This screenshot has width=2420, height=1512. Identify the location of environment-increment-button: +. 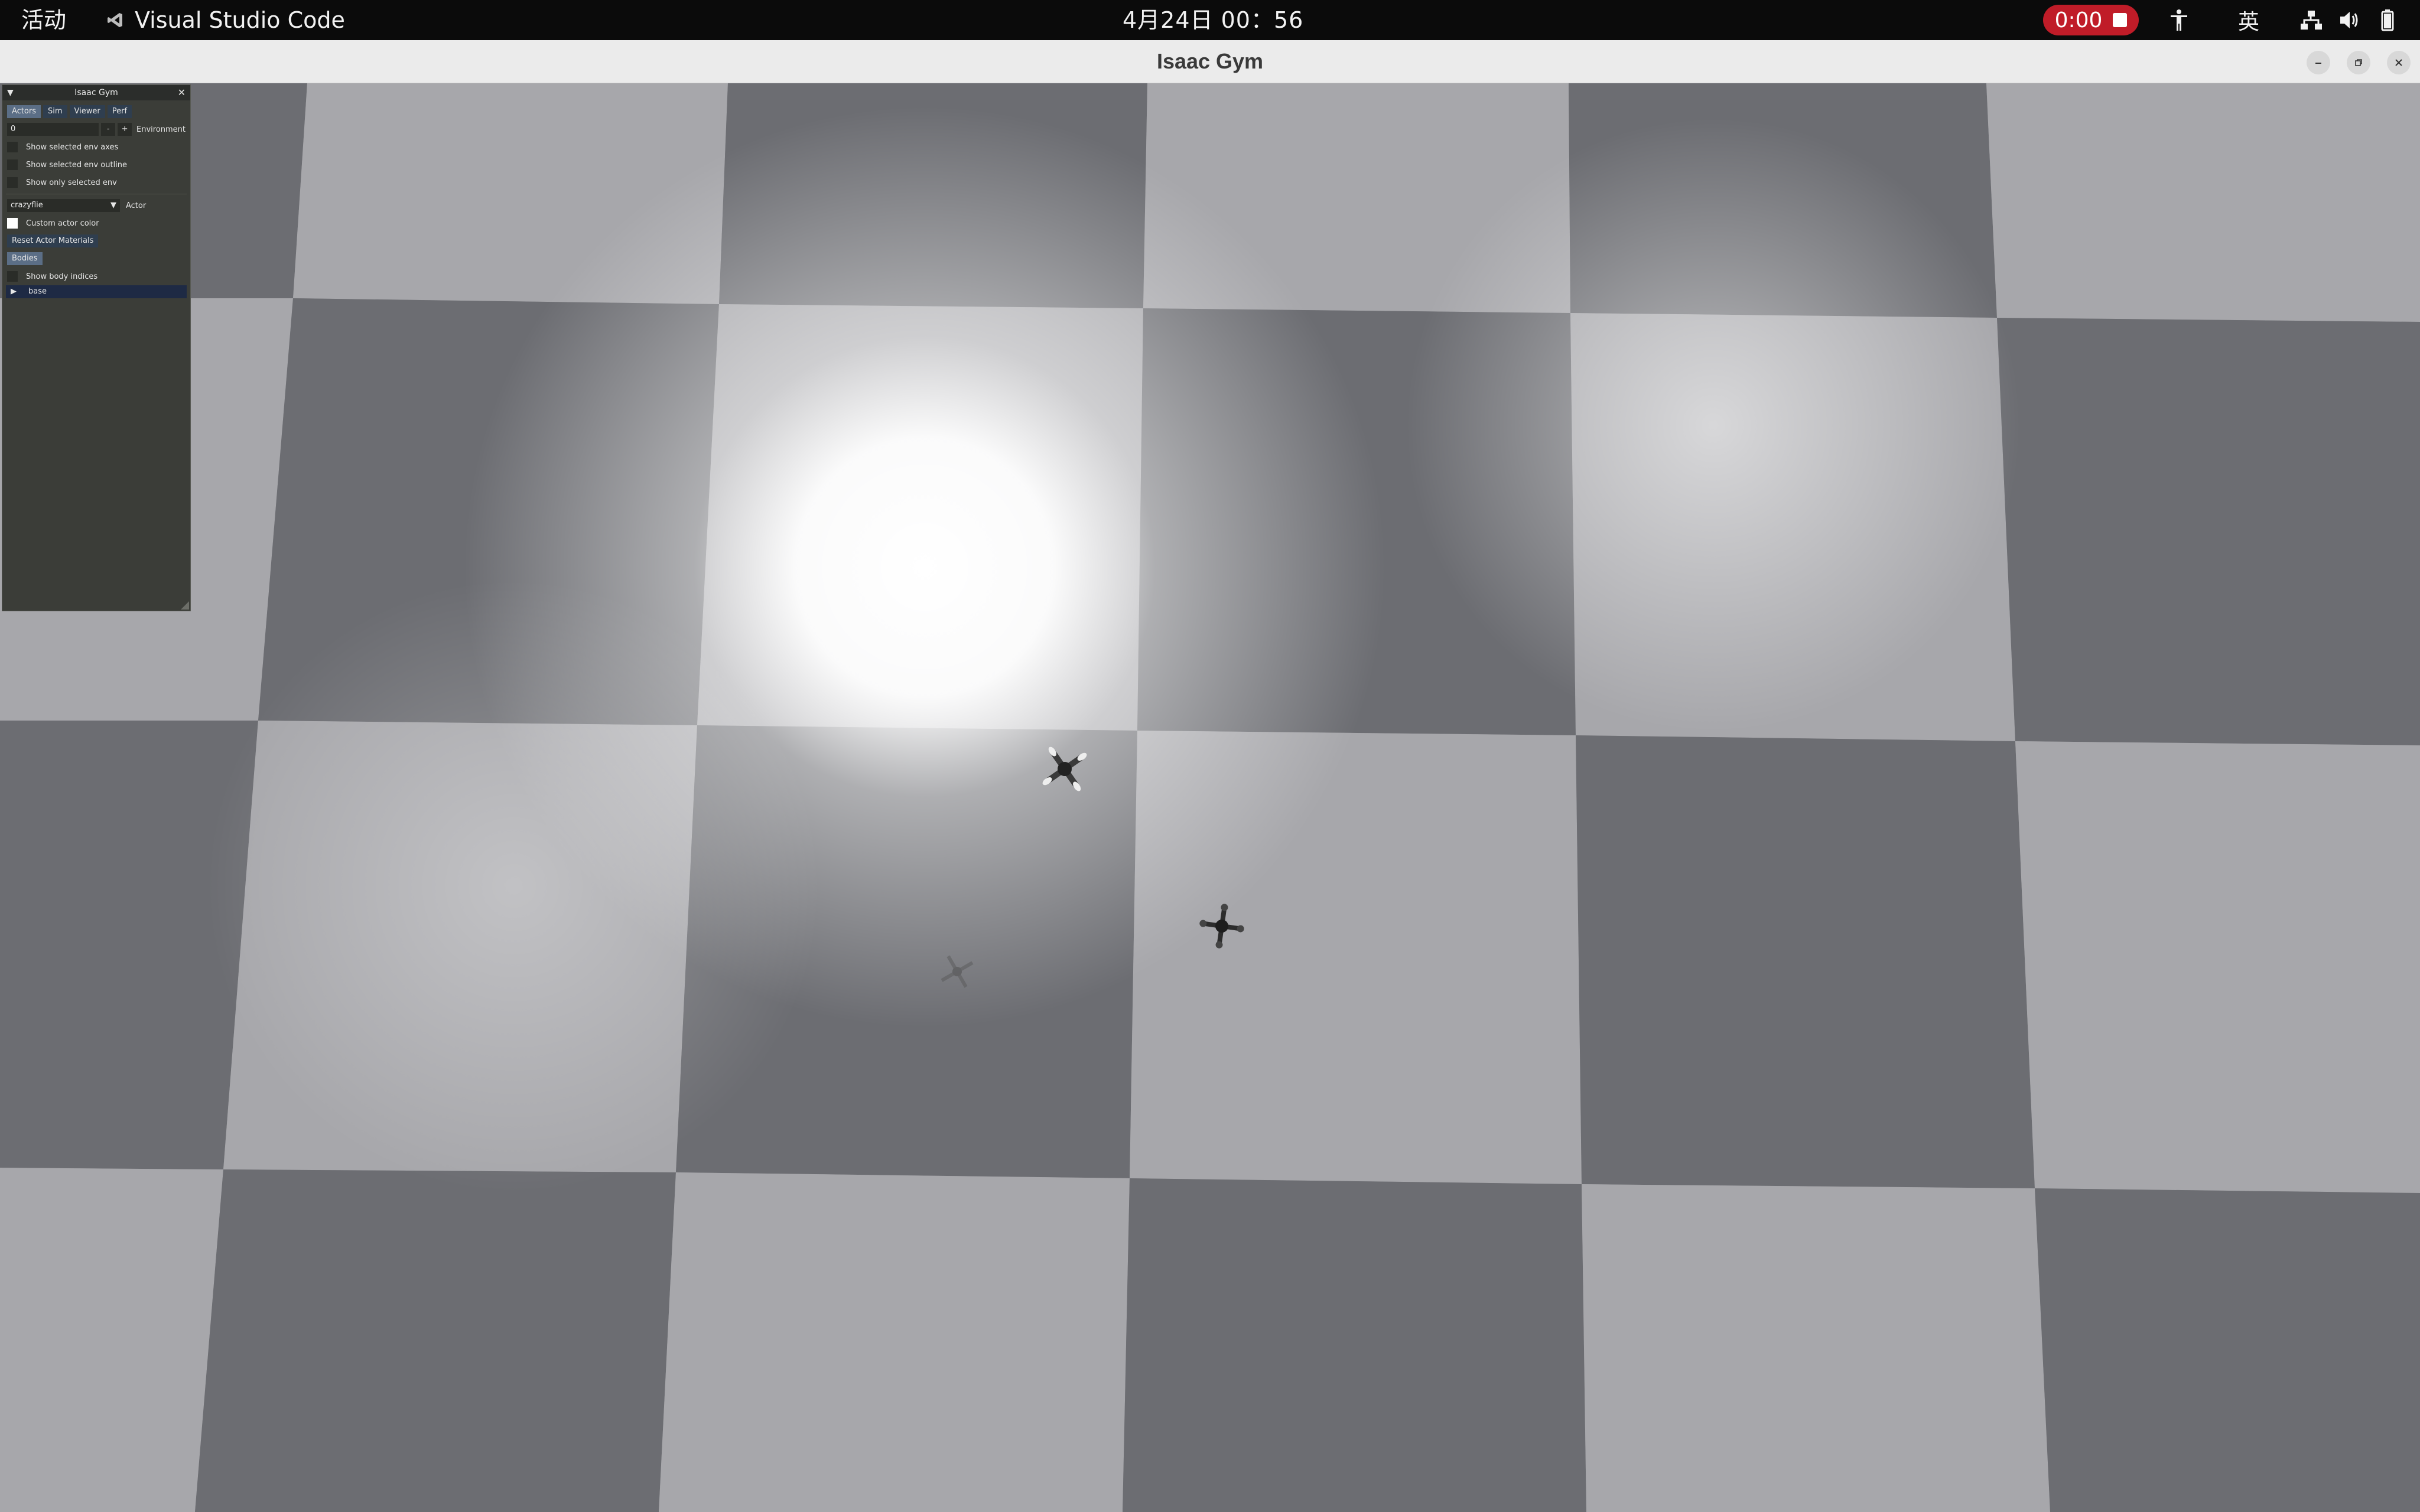
(125, 129).